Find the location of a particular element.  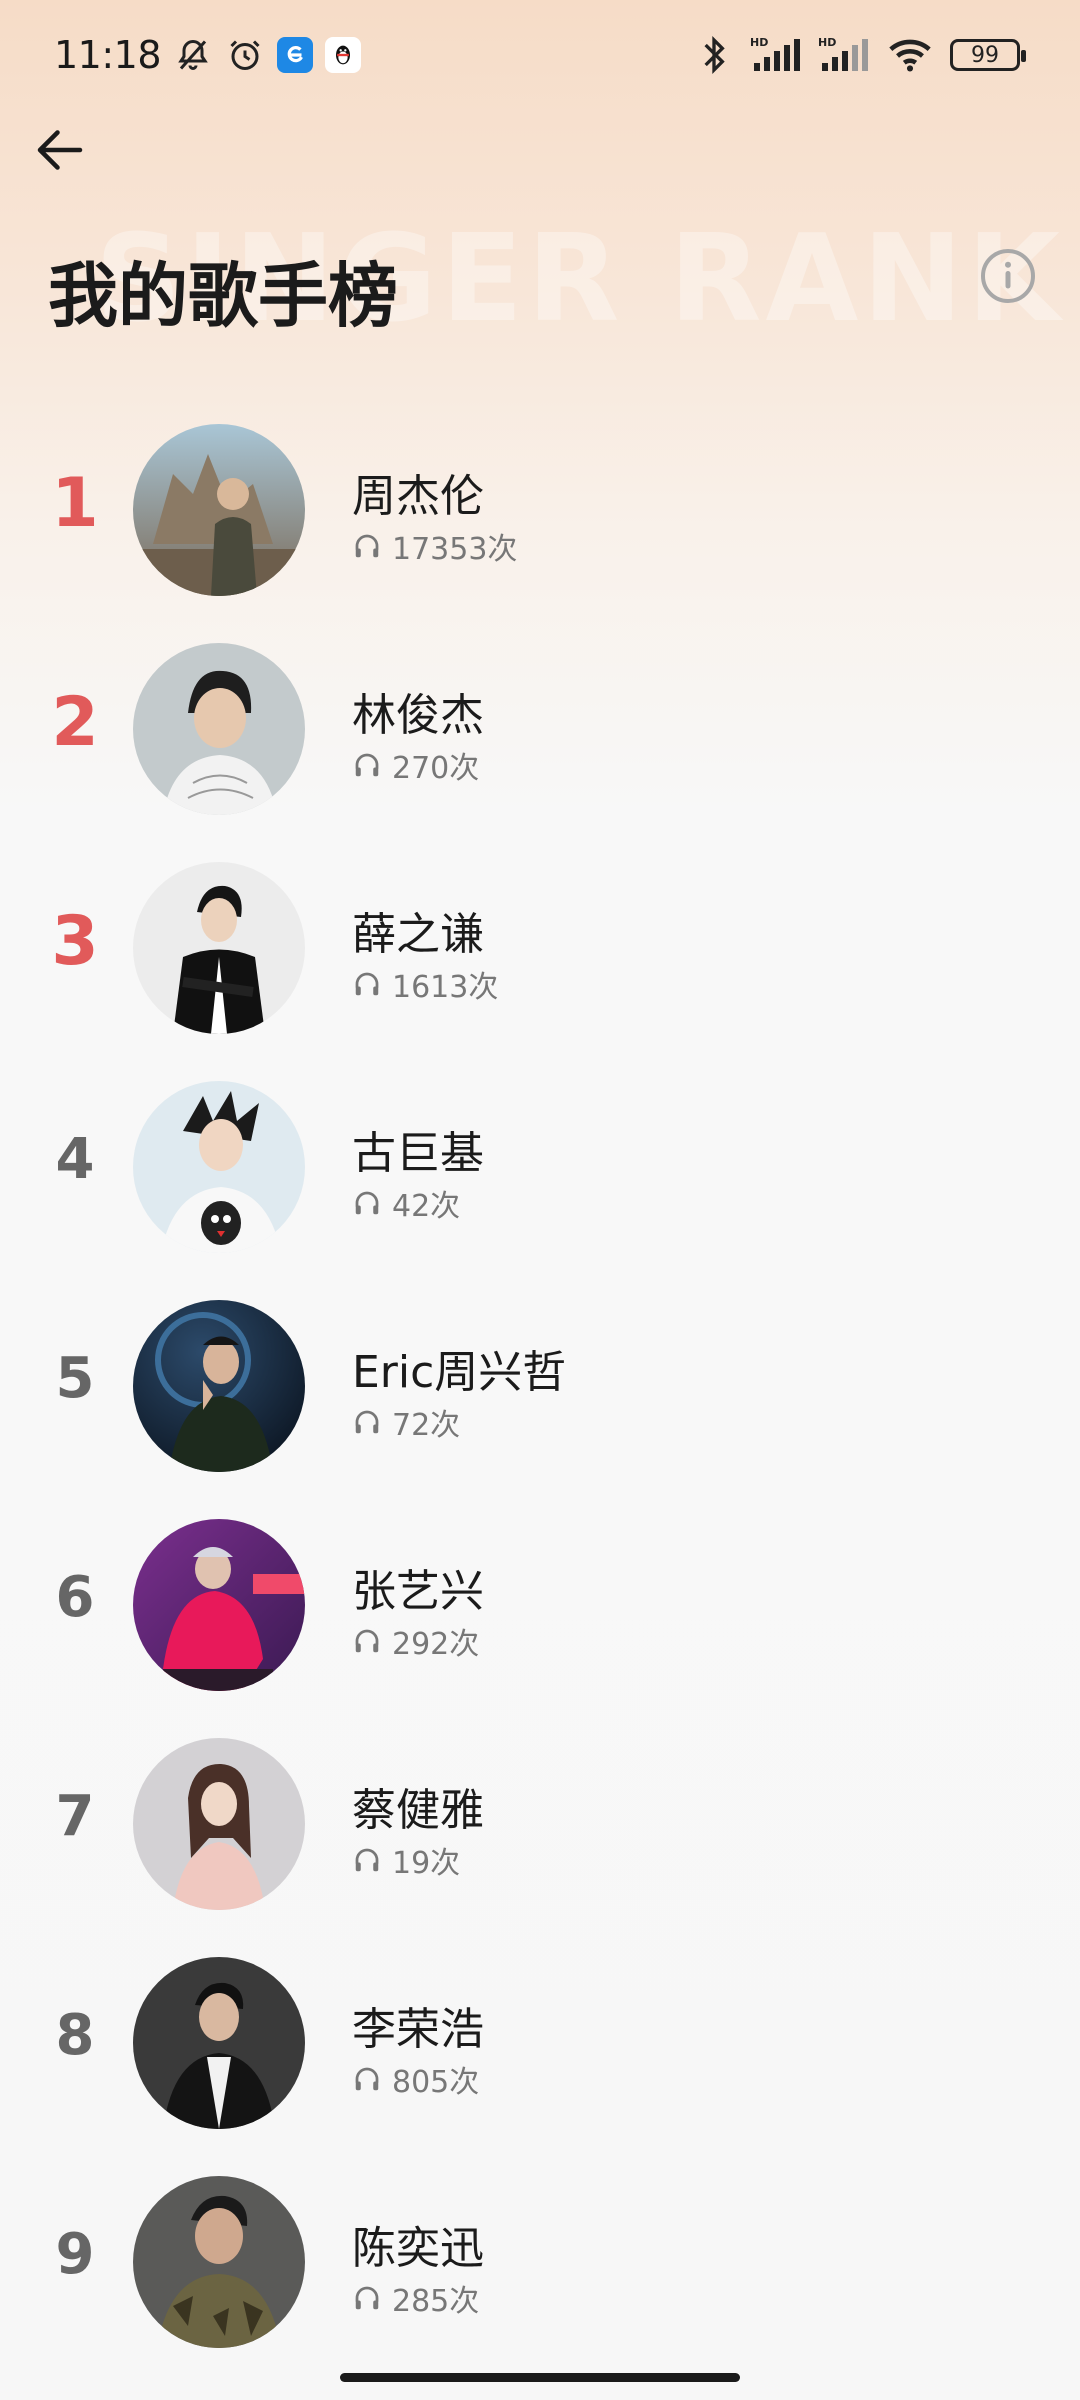

rank-number: 5 is located at coordinates (75, 1378).